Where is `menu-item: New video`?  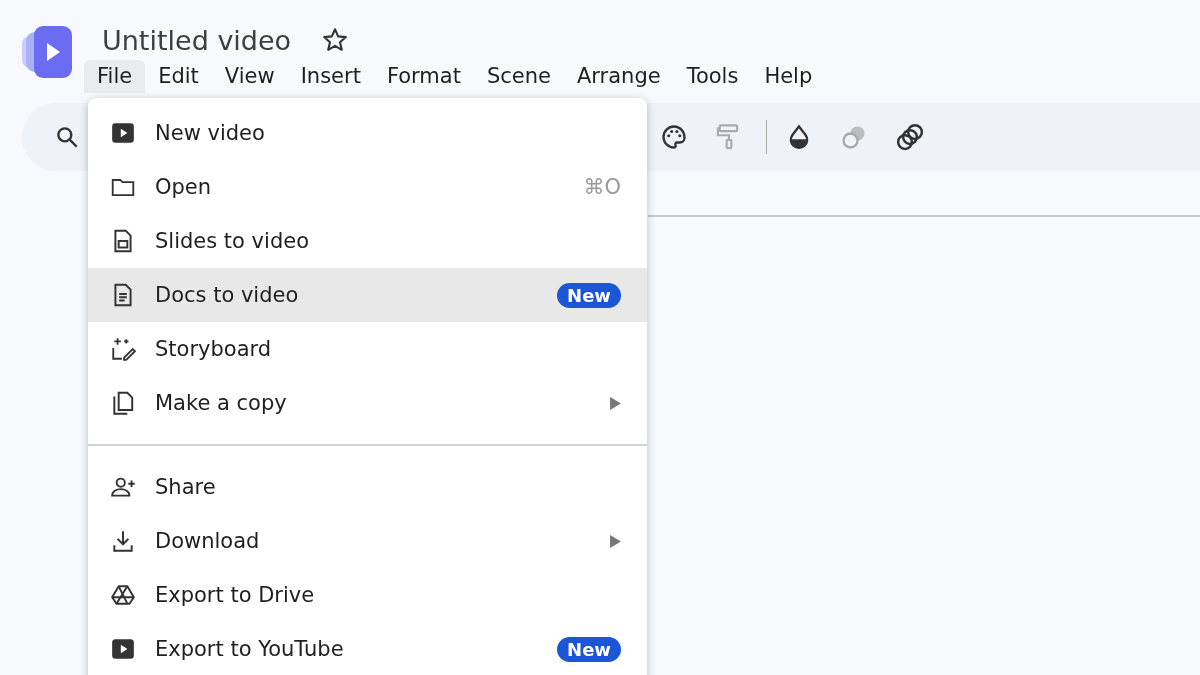 menu-item: New video is located at coordinates (367, 133).